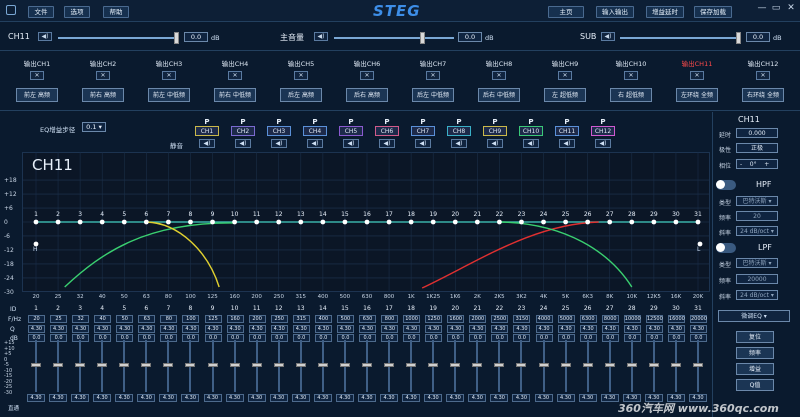 The width and height of the screenshot is (800, 417). What do you see at coordinates (676, 319) in the screenshot?
I see `band-freq-field: 16000` at bounding box center [676, 319].